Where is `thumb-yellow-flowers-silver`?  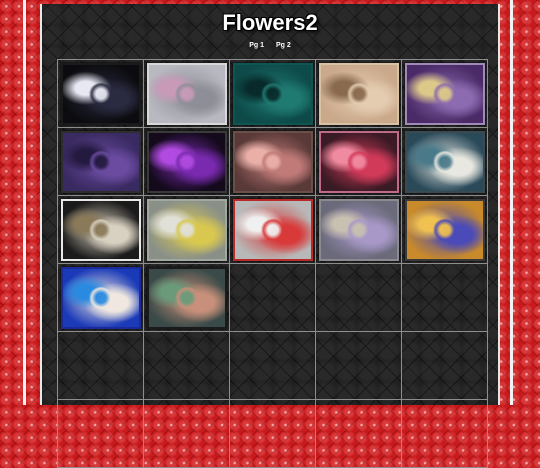
thumb-yellow-flowers-silver is located at coordinates (186, 229).